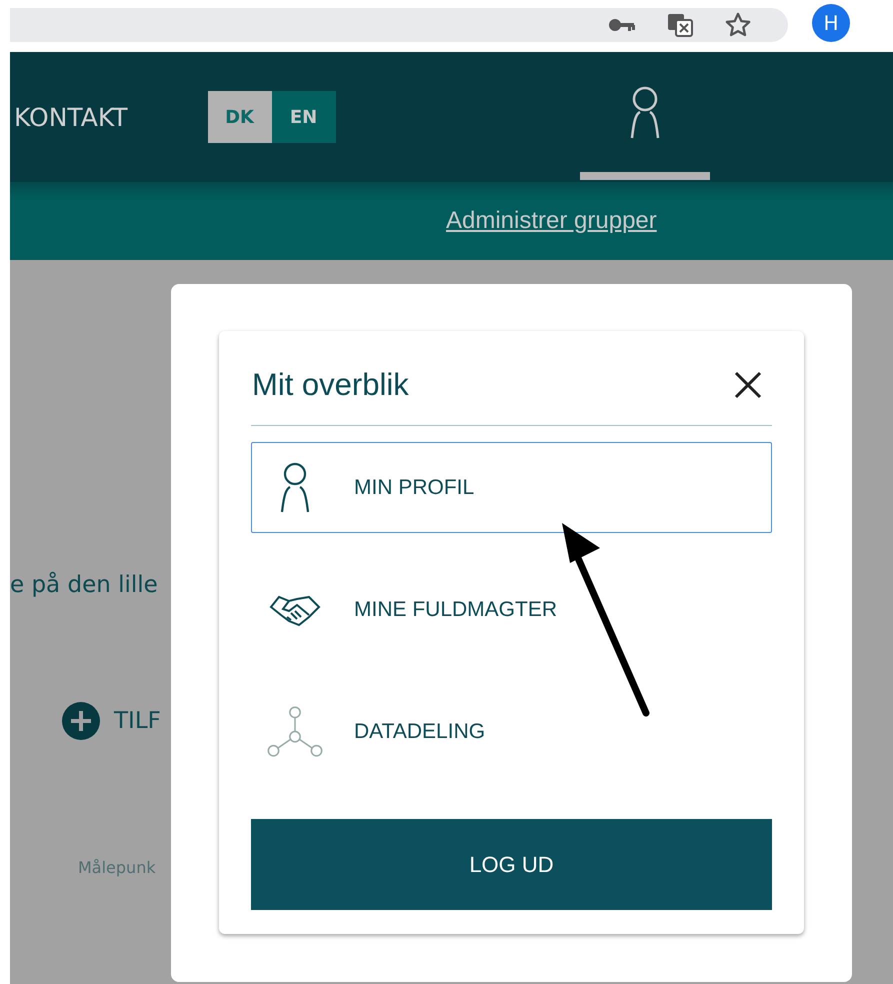  Describe the element at coordinates (71, 117) in the screenshot. I see `nav-link: KONTAKT` at that location.